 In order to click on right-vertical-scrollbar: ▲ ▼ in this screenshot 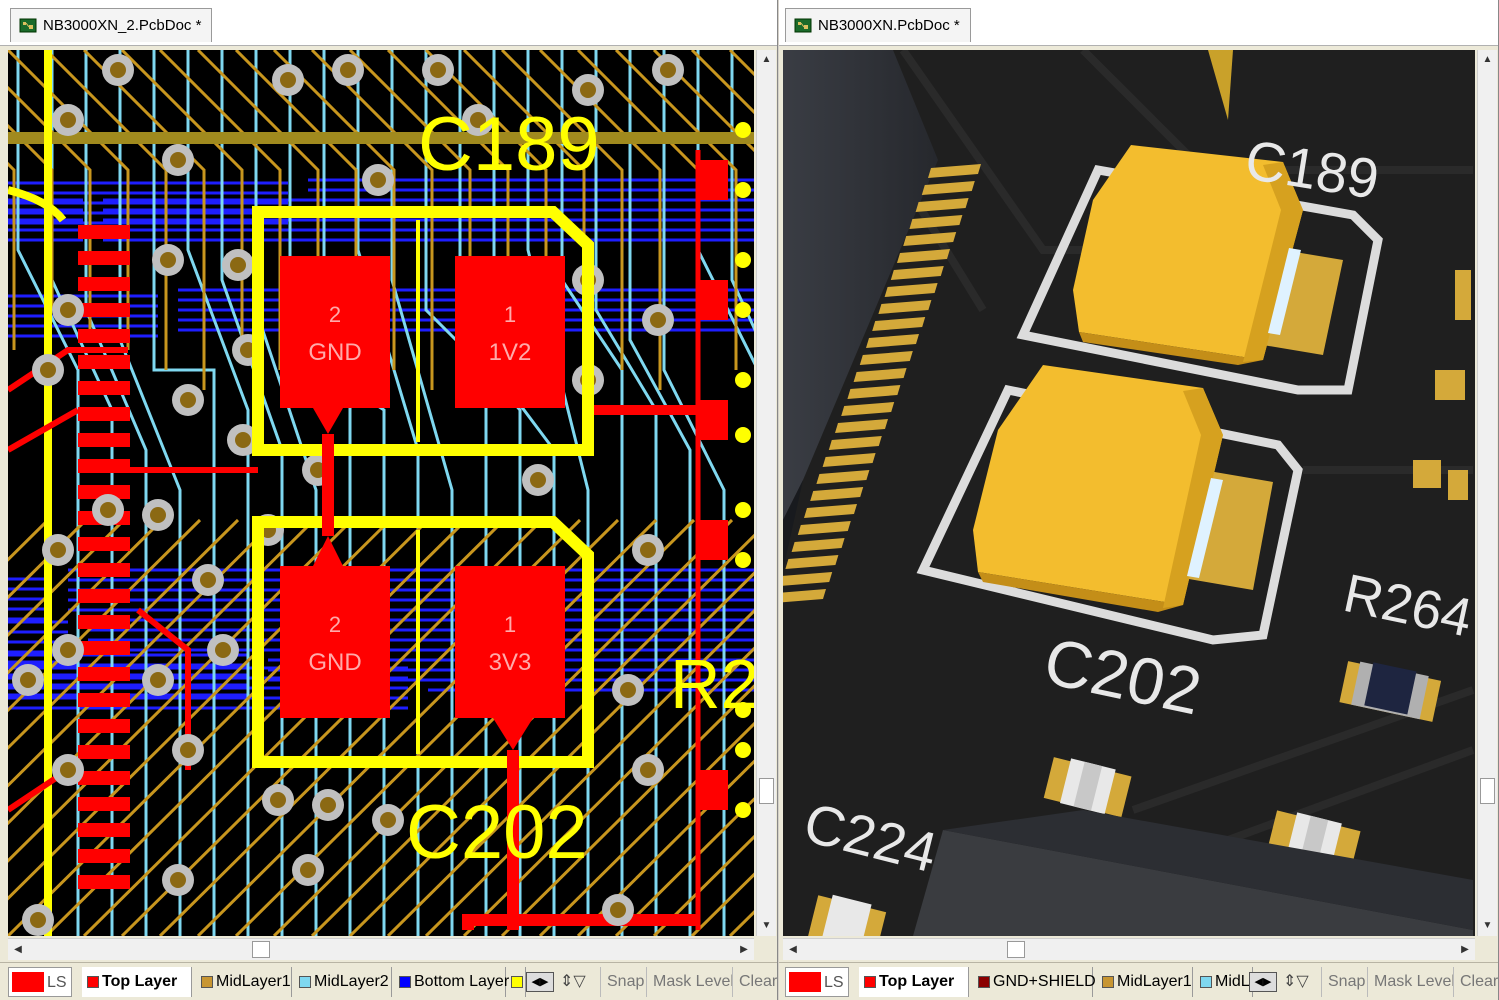, I will do `click(1487, 493)`.